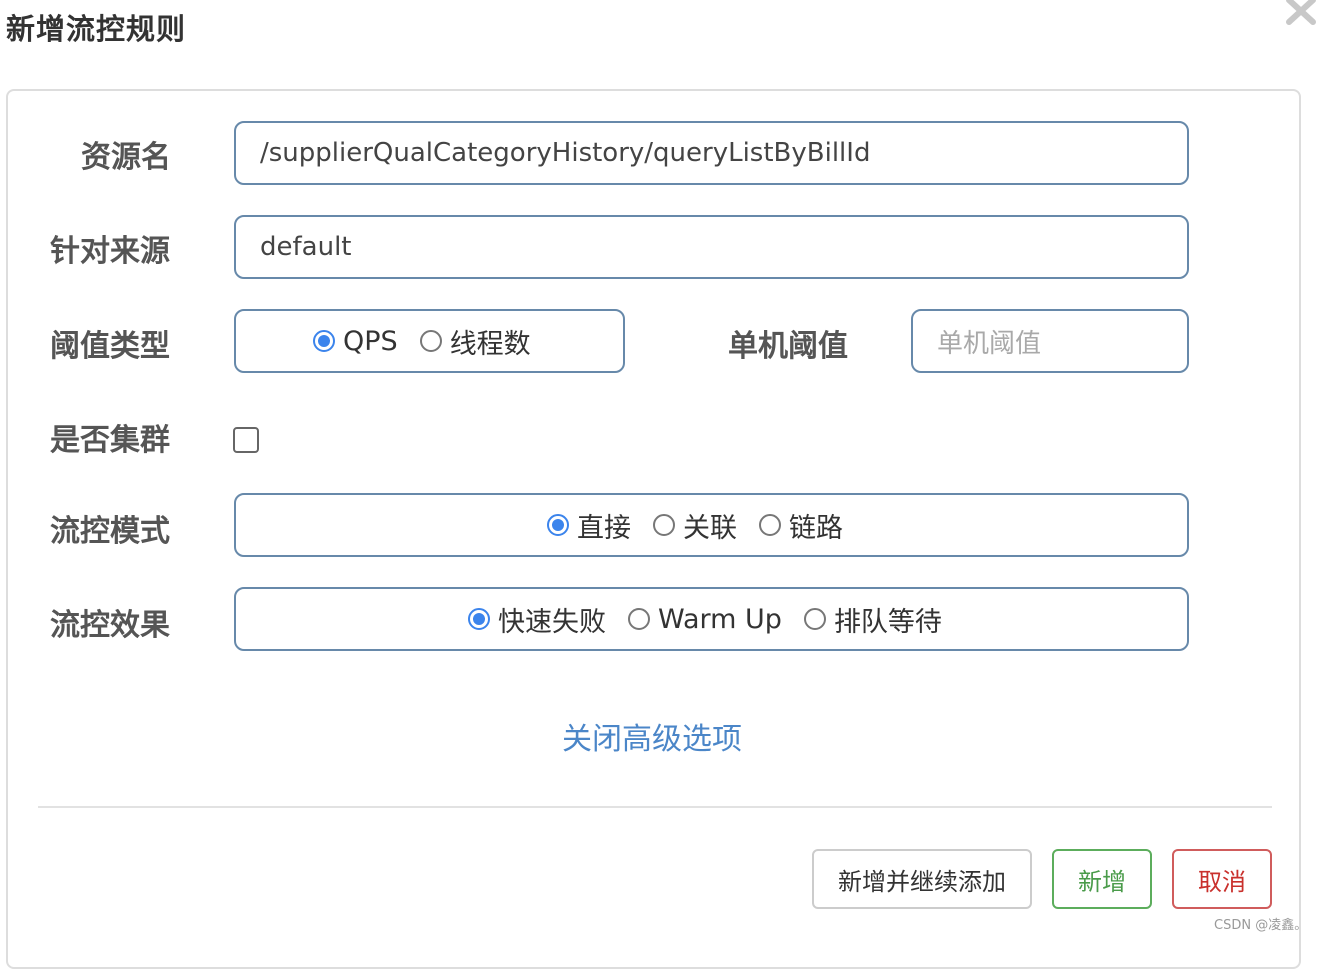 This screenshot has height=969, width=1320. What do you see at coordinates (110, 625) in the screenshot?
I see `control-behavior-label: 流控效果` at bounding box center [110, 625].